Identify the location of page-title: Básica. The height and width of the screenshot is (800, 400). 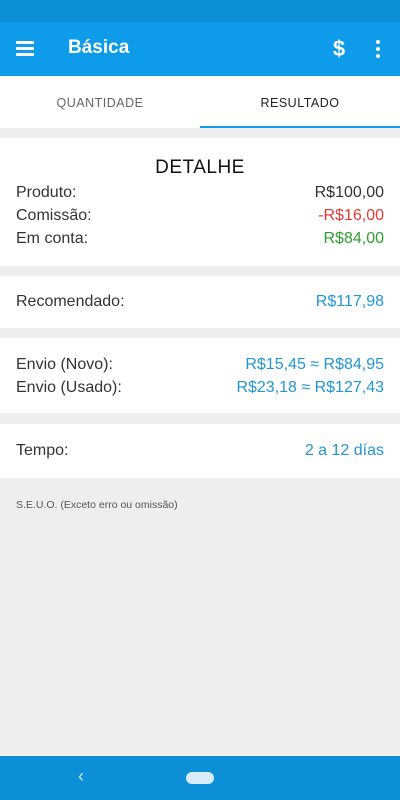
(99, 47).